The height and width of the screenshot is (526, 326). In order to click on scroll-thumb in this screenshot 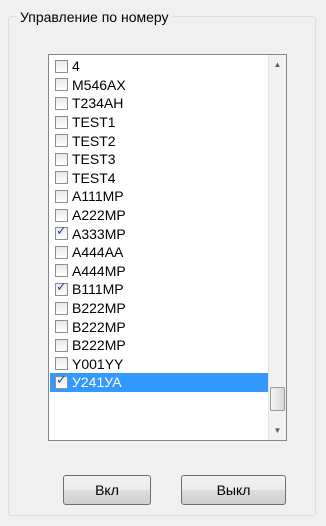, I will do `click(277, 399)`.